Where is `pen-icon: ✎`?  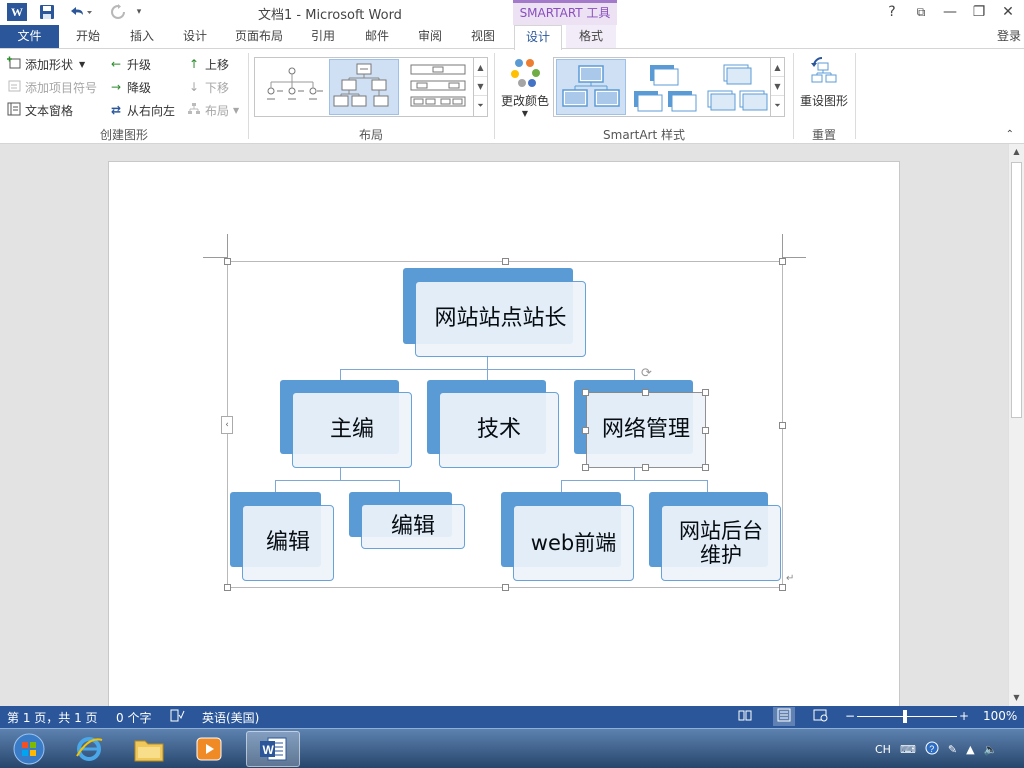 pen-icon: ✎ is located at coordinates (952, 749).